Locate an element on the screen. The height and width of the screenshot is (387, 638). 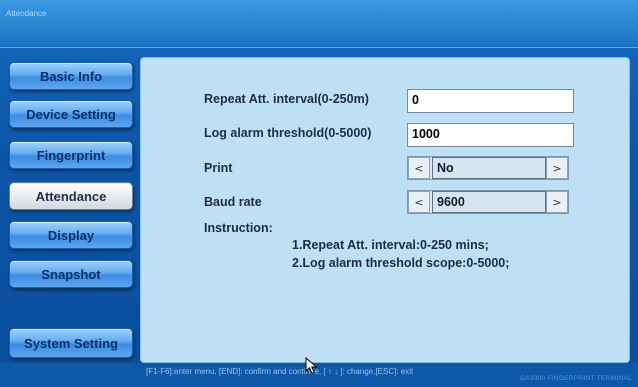
menu-system-setting-label: System Setting is located at coordinates (71, 343).